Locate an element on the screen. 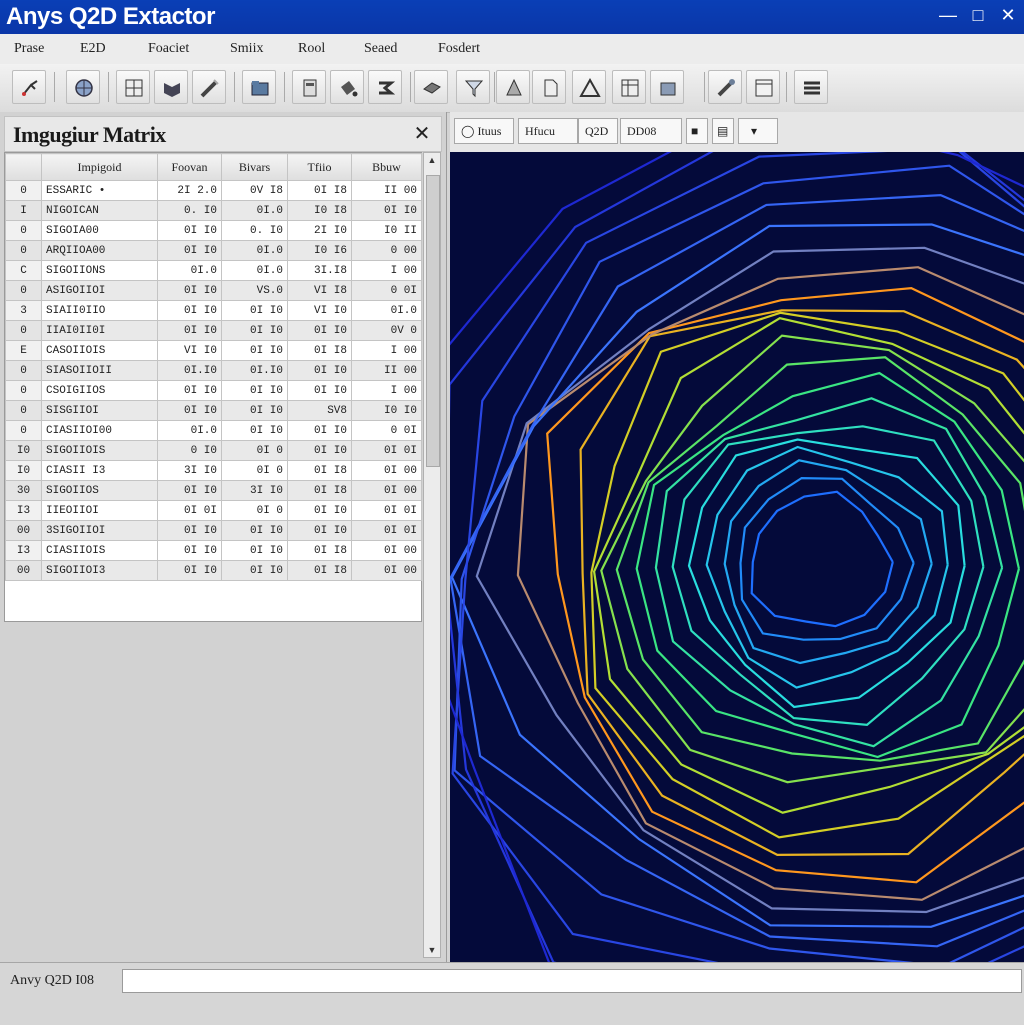  view-mode-toggle: ◯ Ituus is located at coordinates (484, 131).